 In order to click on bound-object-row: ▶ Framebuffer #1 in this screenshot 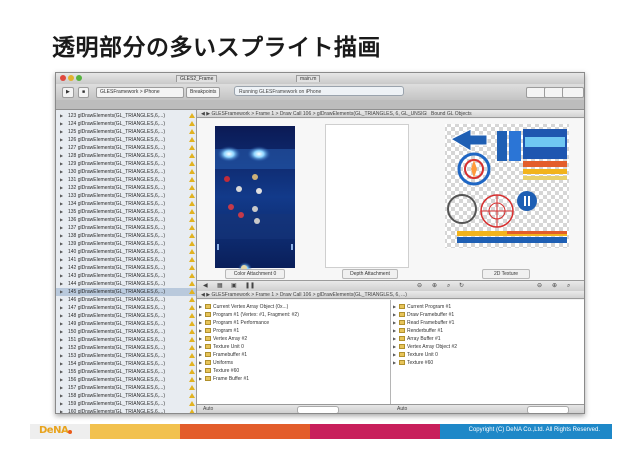, I will do `click(293, 355)`.